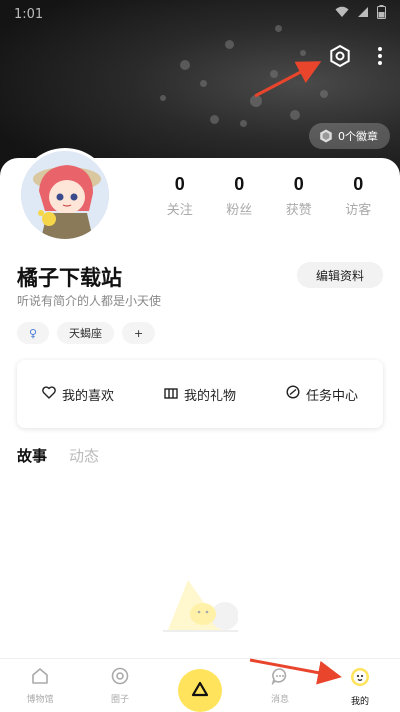 The height and width of the screenshot is (712, 400). I want to click on nav-mine: 我的, so click(360, 685).